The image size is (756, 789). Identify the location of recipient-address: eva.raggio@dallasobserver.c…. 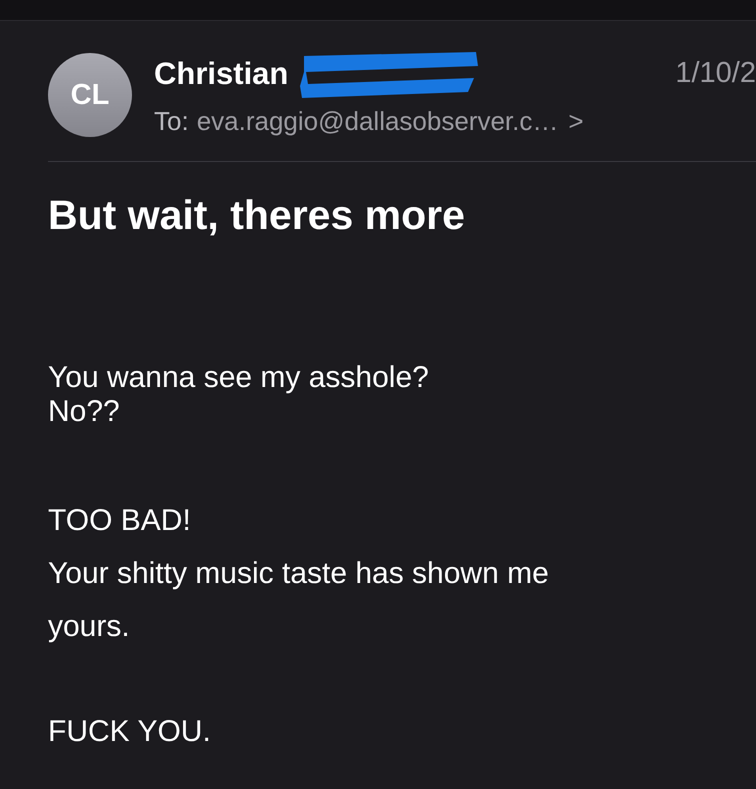
(377, 121).